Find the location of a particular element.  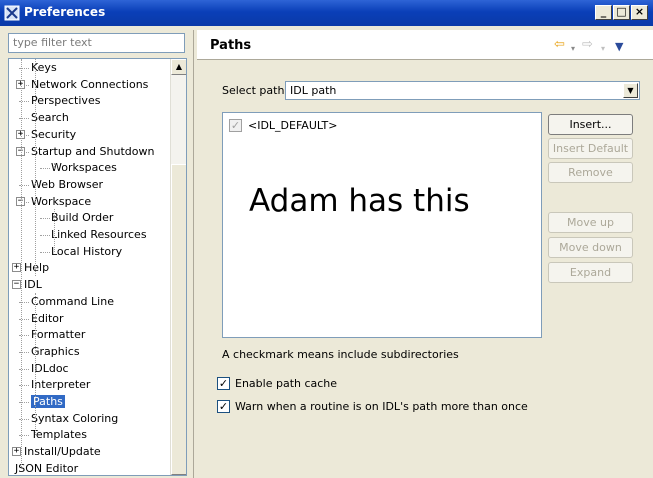

eclipse-app-icon is located at coordinates (12, 13).